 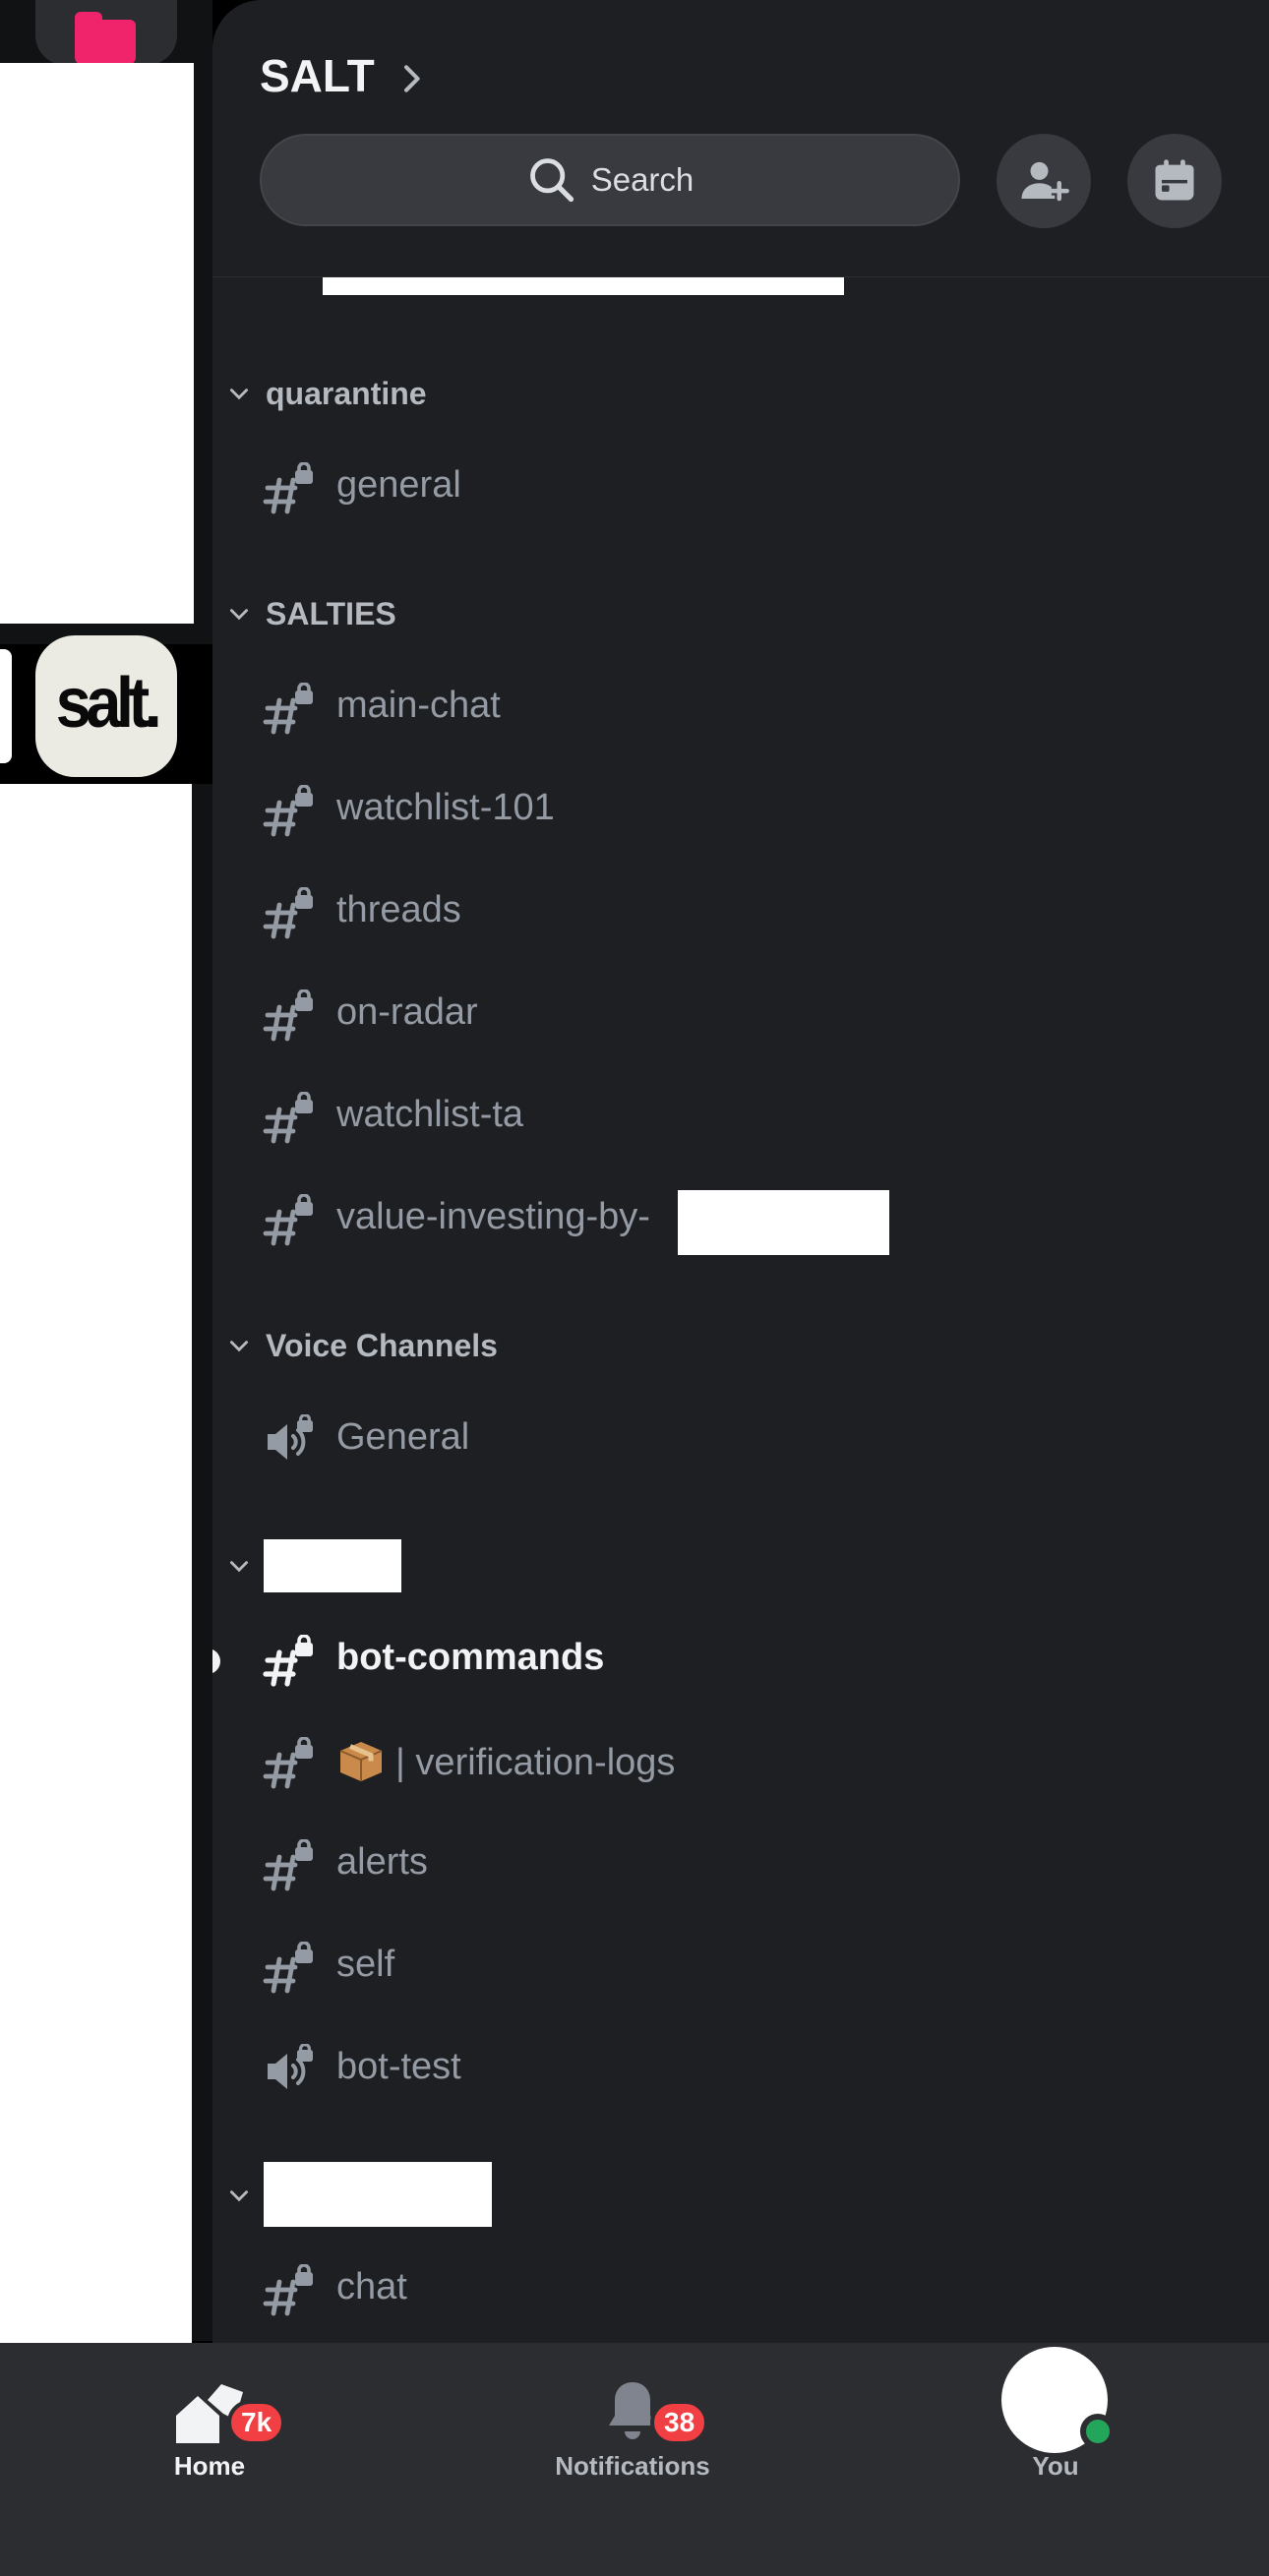 What do you see at coordinates (361, 1761) in the screenshot?
I see `package-icon` at bounding box center [361, 1761].